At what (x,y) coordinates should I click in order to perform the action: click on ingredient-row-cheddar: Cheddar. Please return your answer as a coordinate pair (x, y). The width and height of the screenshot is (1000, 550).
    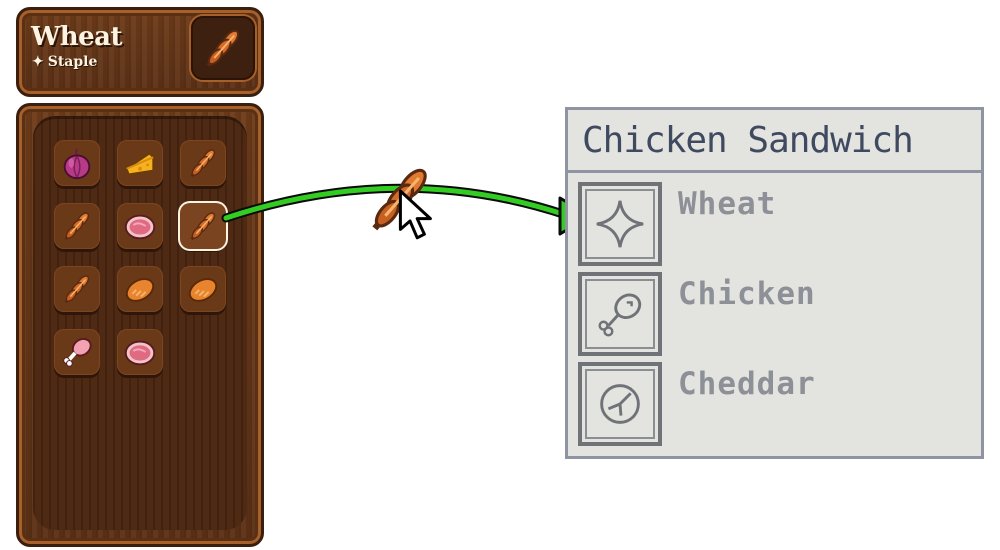
    Looking at the image, I should click on (778, 404).